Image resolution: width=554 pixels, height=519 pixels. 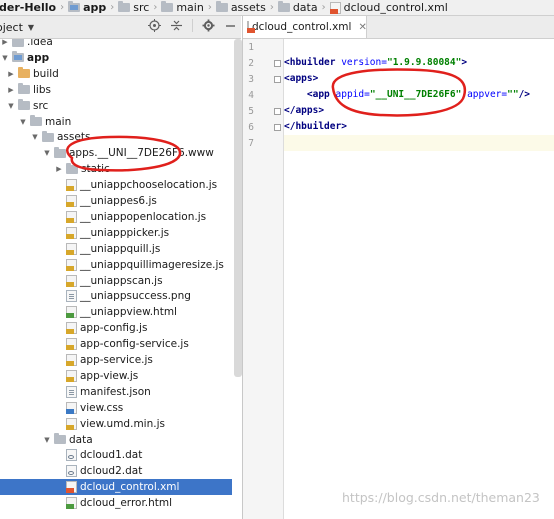 I want to click on orange-folder-icon, so click(x=24, y=73).